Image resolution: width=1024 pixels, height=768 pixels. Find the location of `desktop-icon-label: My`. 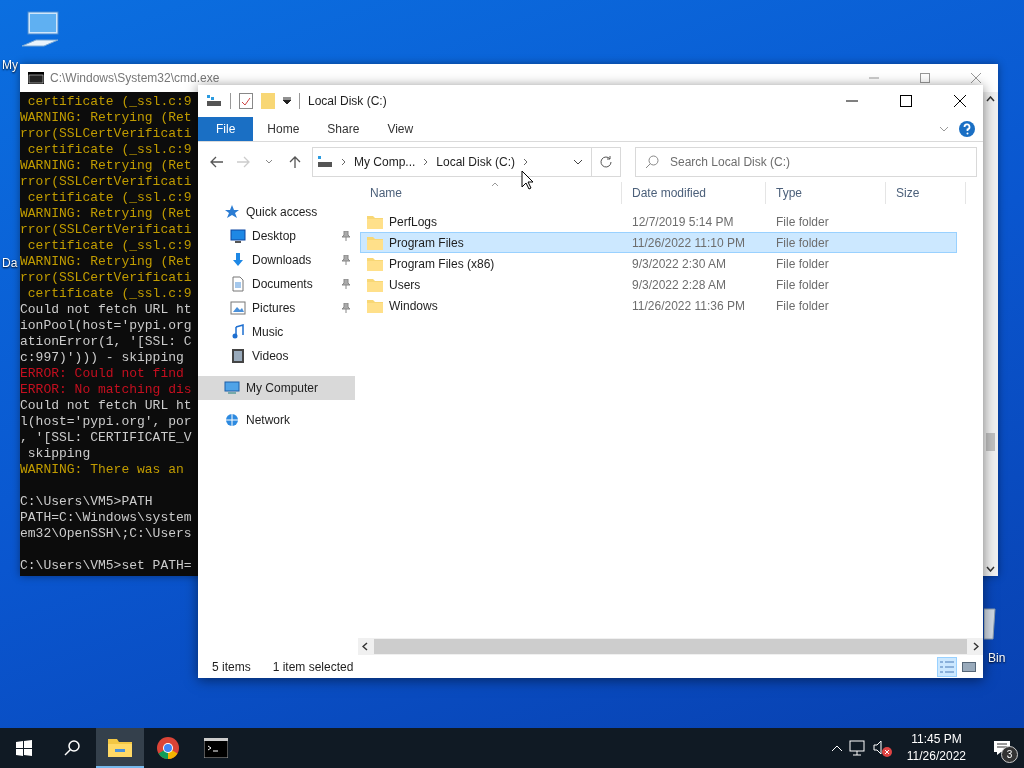

desktop-icon-label: My is located at coordinates (10, 65).